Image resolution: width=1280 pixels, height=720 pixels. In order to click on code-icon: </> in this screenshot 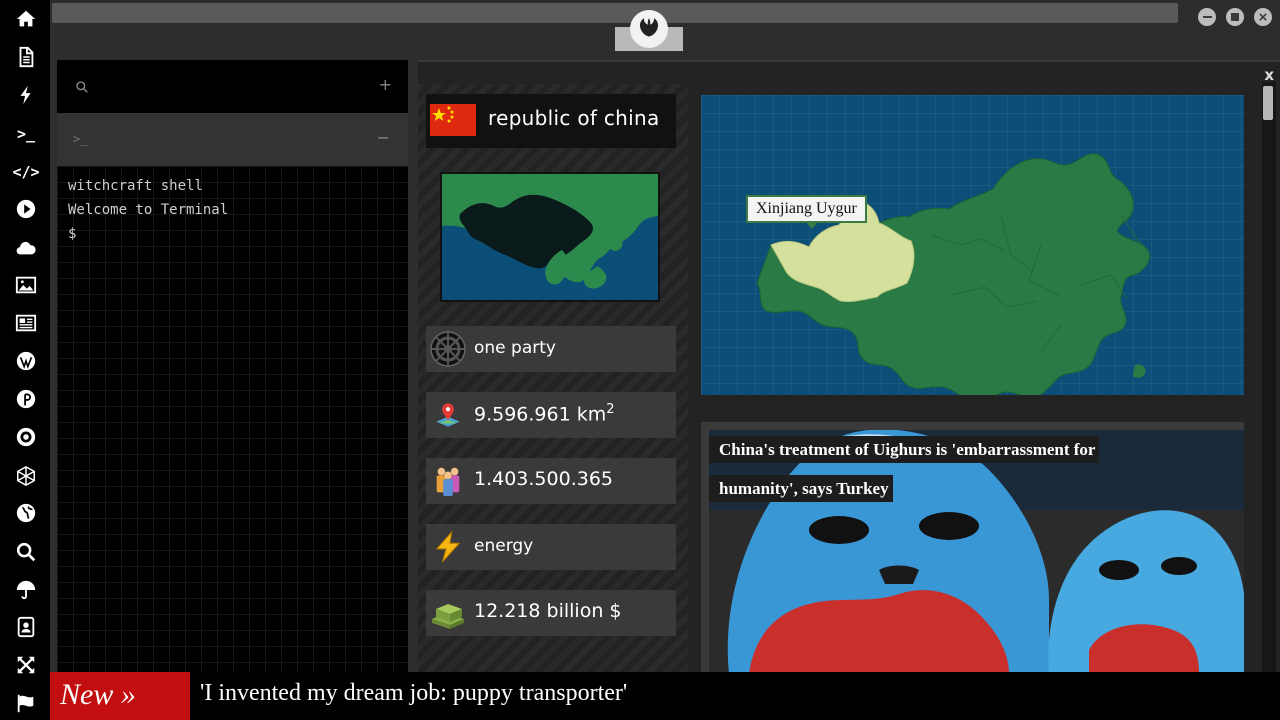, I will do `click(26, 172)`.